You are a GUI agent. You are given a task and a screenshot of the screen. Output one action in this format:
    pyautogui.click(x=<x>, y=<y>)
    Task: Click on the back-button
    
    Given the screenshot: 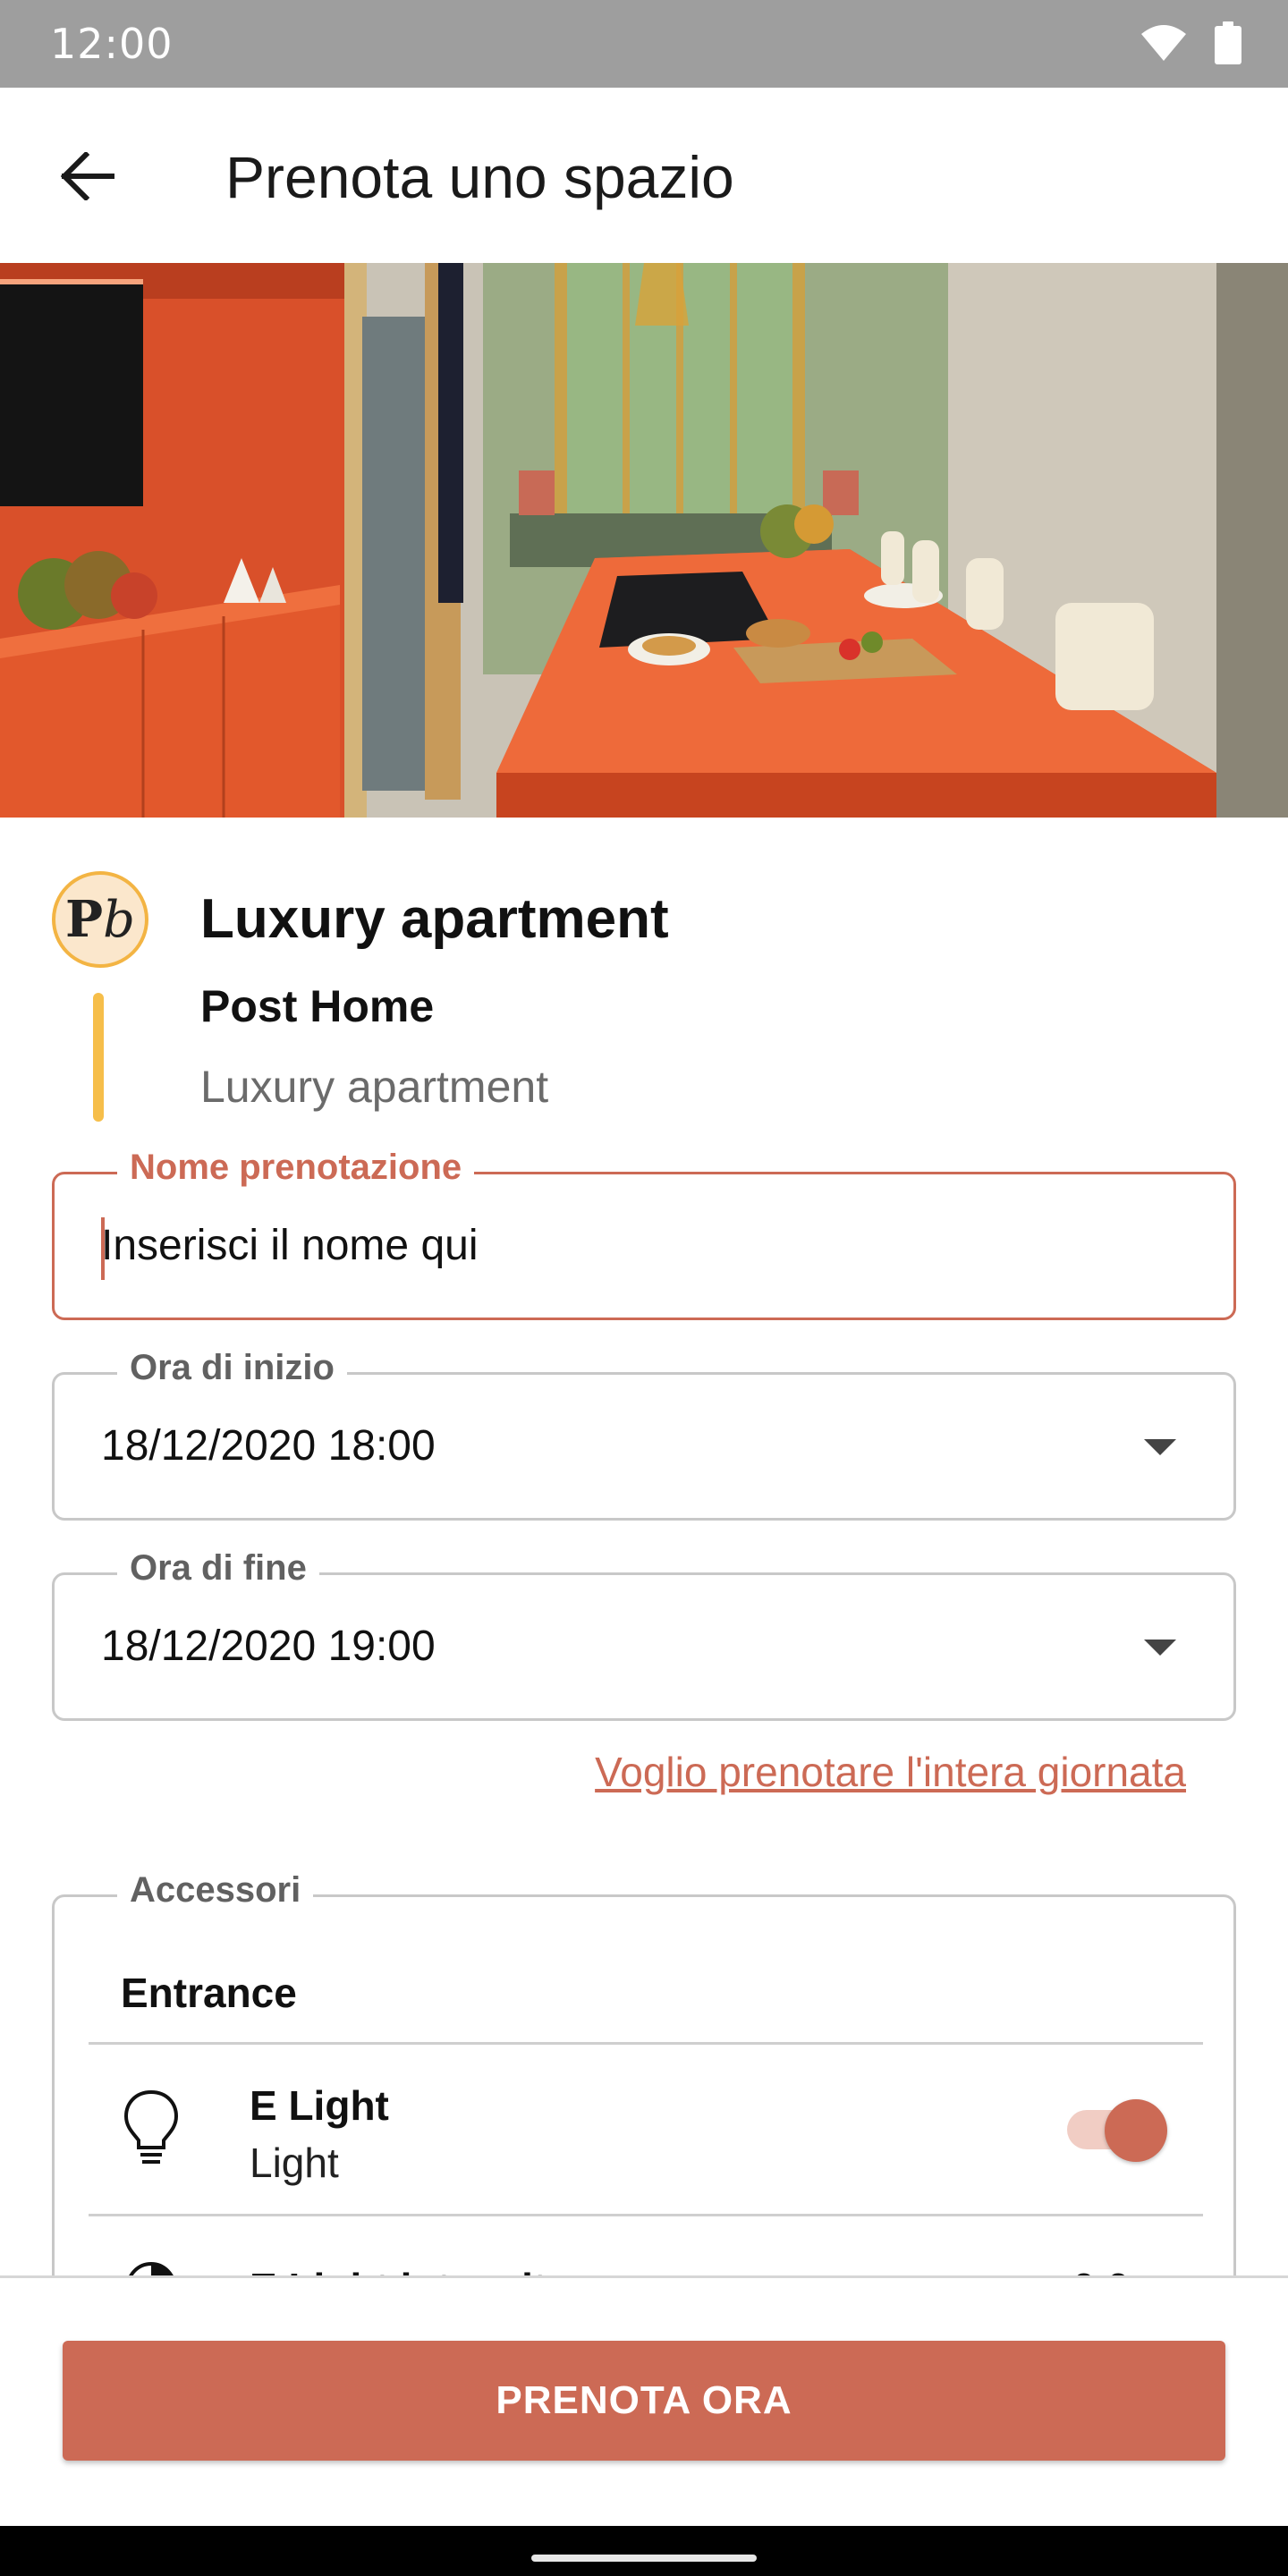 What is the action you would take?
    pyautogui.click(x=87, y=176)
    